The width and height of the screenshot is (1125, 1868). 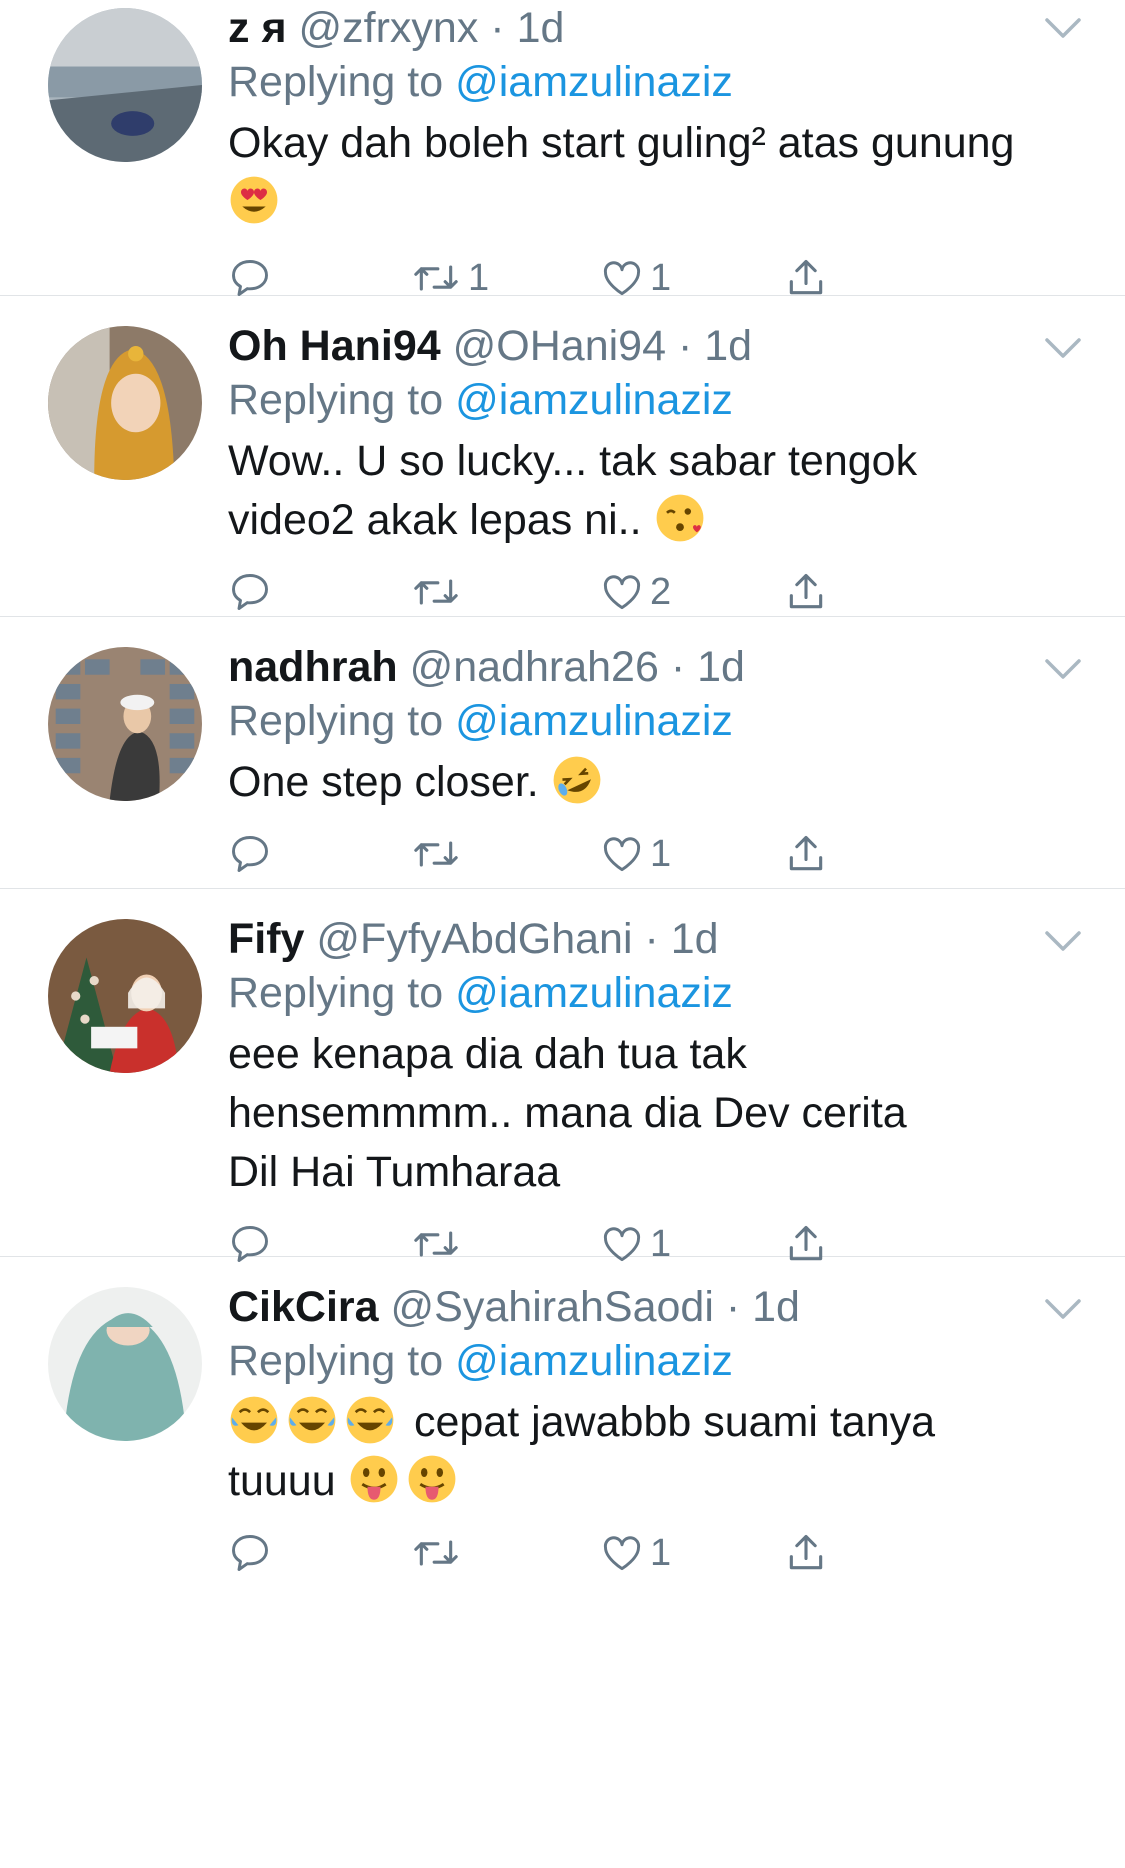 I want to click on tweet-text-body: Okay dah boleh start guling² atas gunung, so click(x=621, y=143).